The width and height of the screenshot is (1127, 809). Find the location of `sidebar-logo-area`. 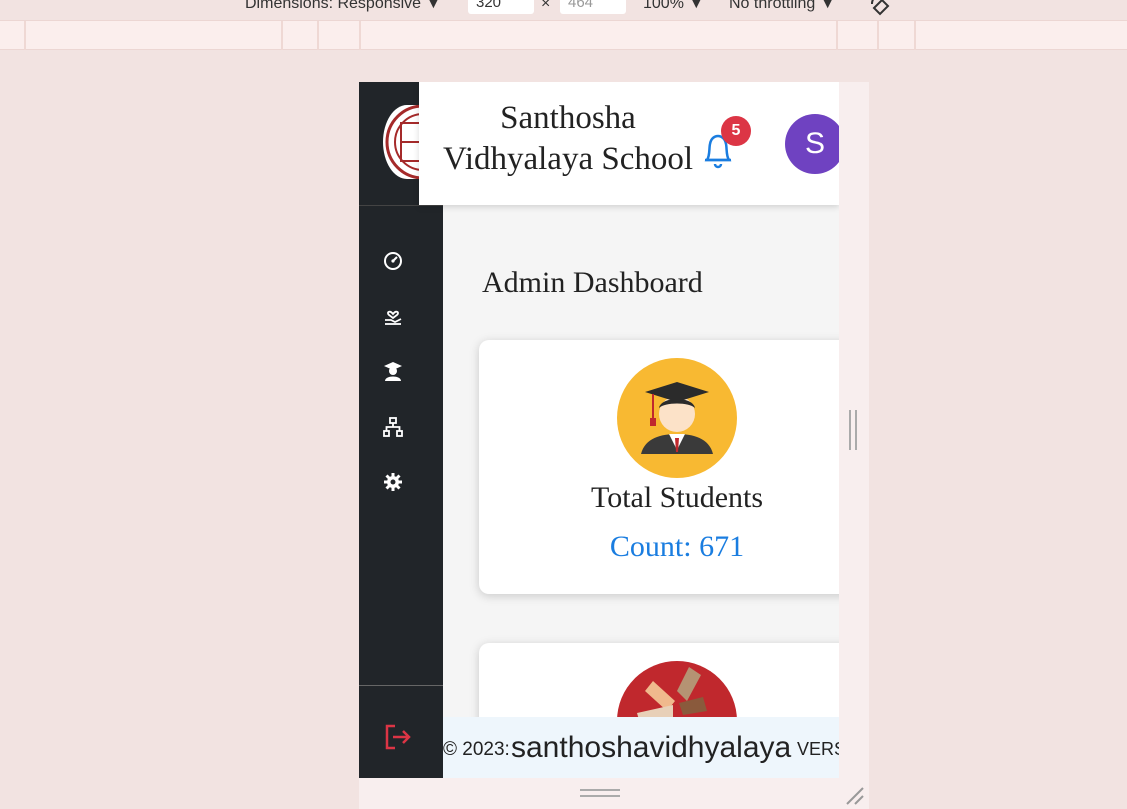

sidebar-logo-area is located at coordinates (395, 143).